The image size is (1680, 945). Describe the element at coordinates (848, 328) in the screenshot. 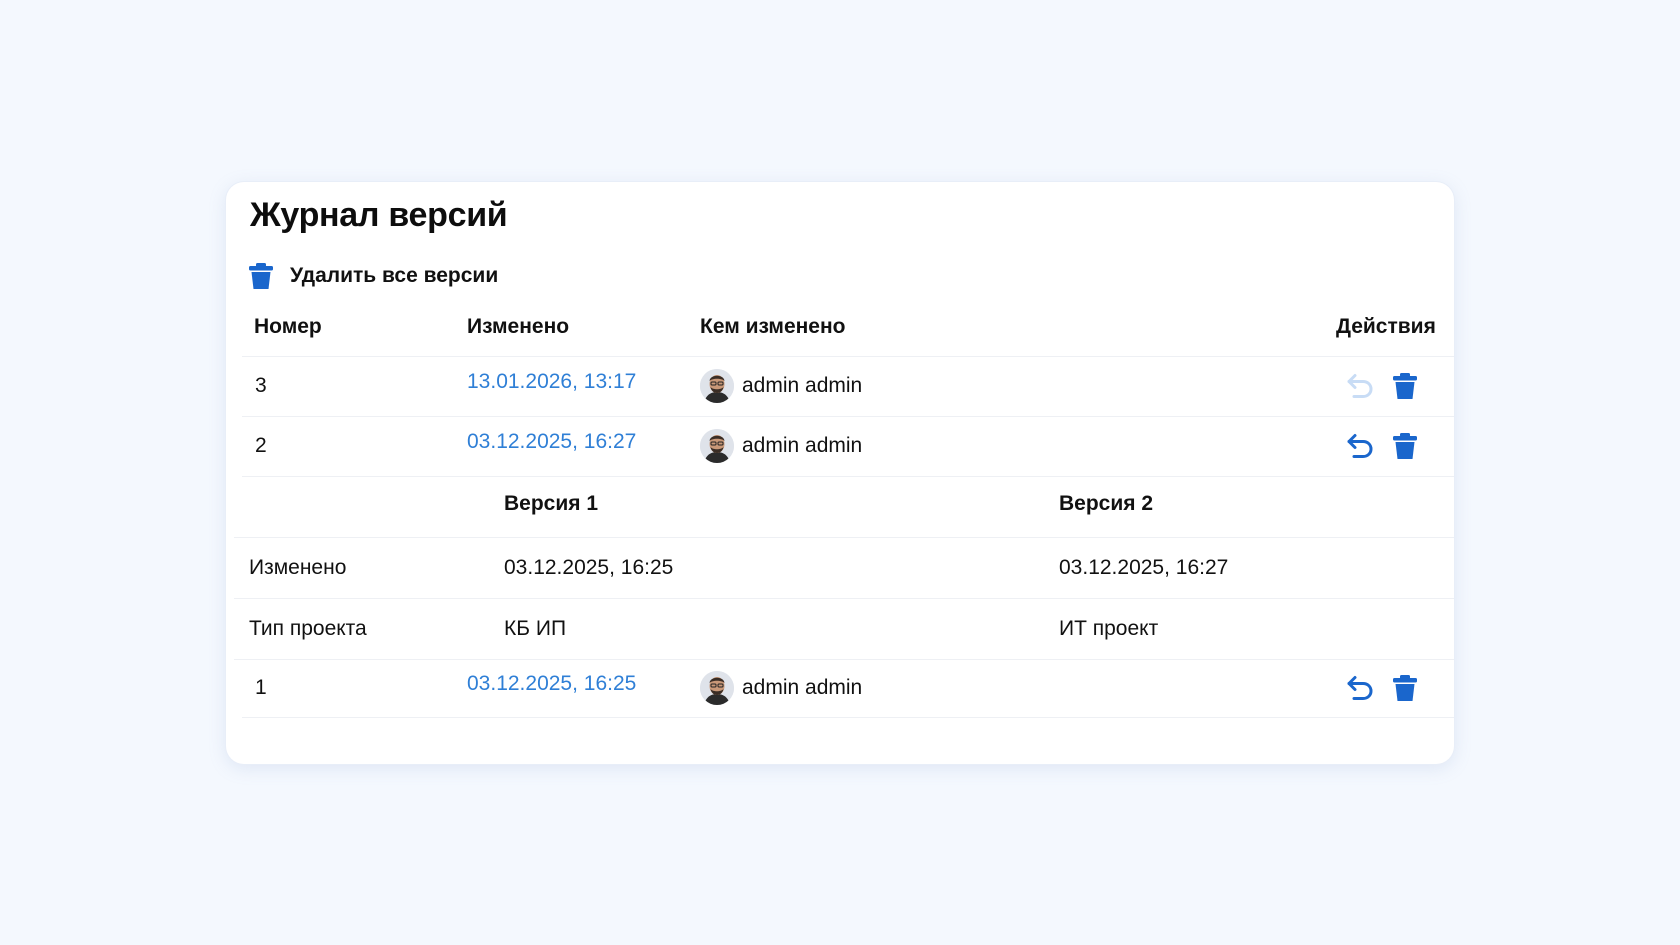

I see `table-header: Номер Изменено Кем изменено Действия` at that location.